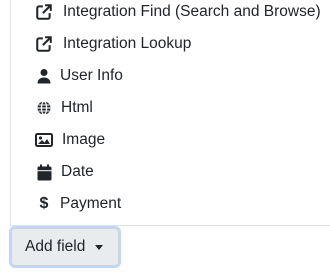 The image size is (330, 273). What do you see at coordinates (44, 203) in the screenshot?
I see `dollar-icon: $` at bounding box center [44, 203].